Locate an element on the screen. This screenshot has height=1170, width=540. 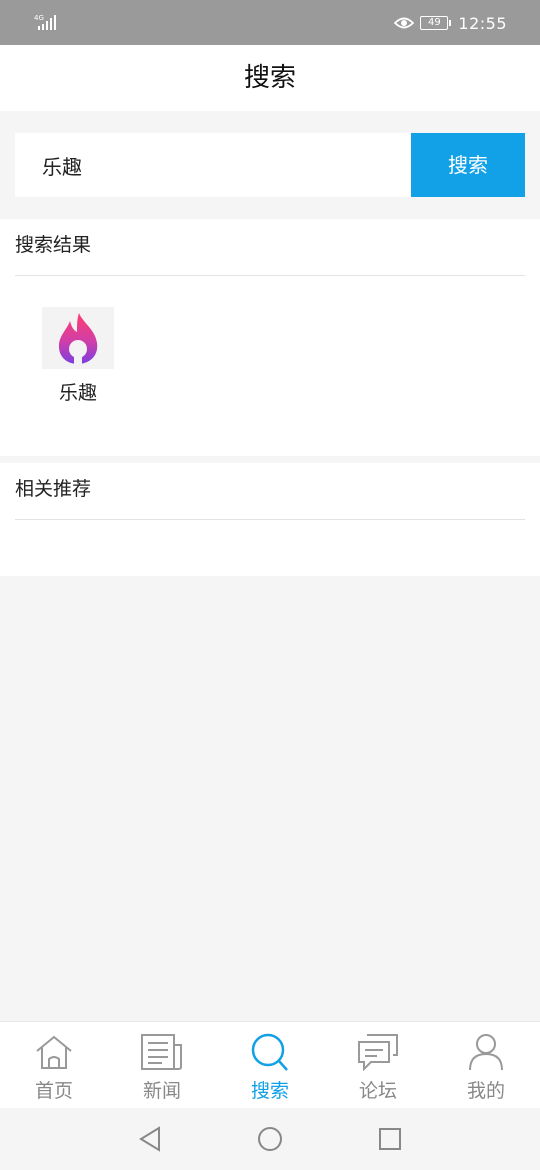
tab-forum: 论坛 is located at coordinates (378, 1065).